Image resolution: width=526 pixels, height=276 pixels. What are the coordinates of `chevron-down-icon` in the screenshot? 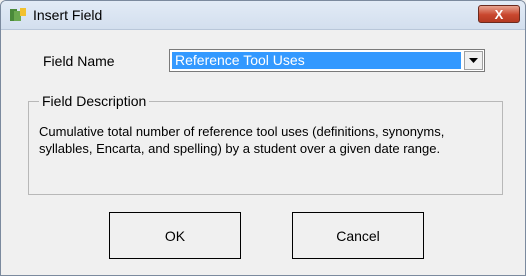 It's located at (473, 60).